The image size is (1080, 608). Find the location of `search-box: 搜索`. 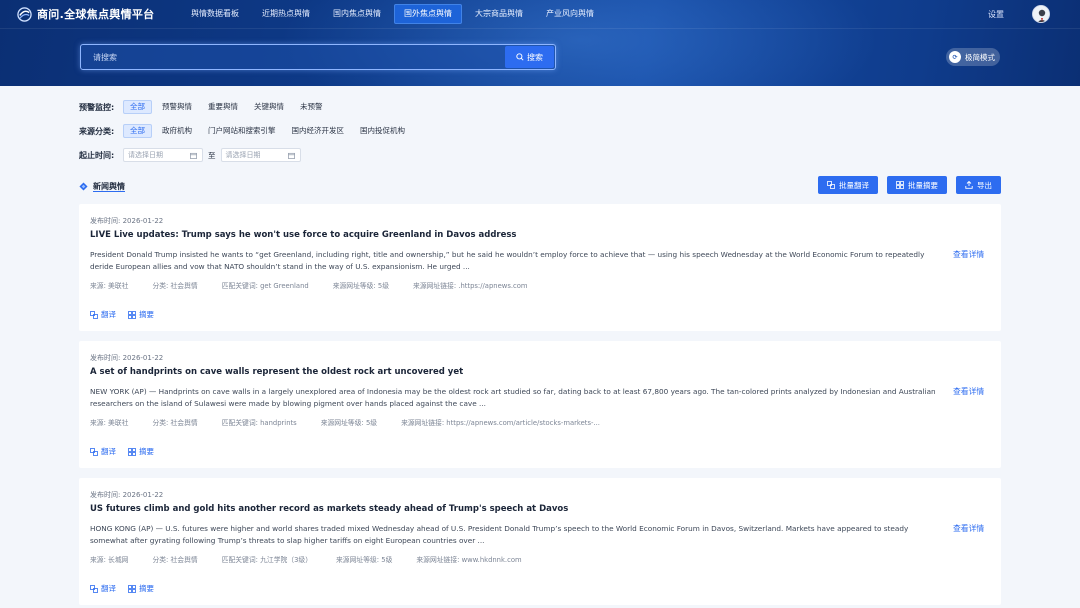

search-box: 搜索 is located at coordinates (318, 57).